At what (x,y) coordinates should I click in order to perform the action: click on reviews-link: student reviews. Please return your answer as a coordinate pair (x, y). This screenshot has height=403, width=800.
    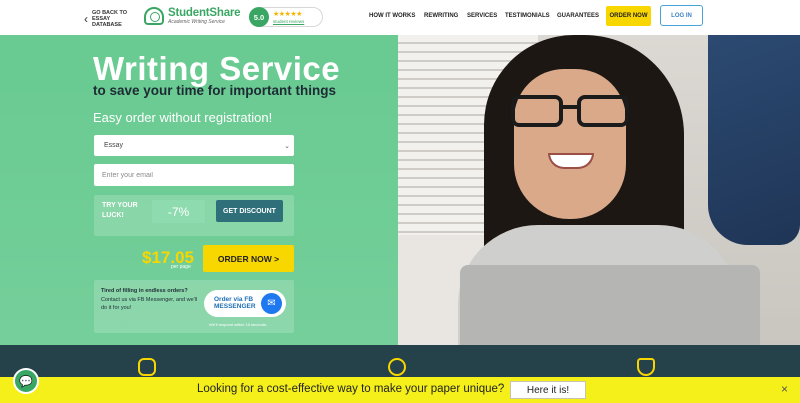
    Looking at the image, I should click on (288, 21).